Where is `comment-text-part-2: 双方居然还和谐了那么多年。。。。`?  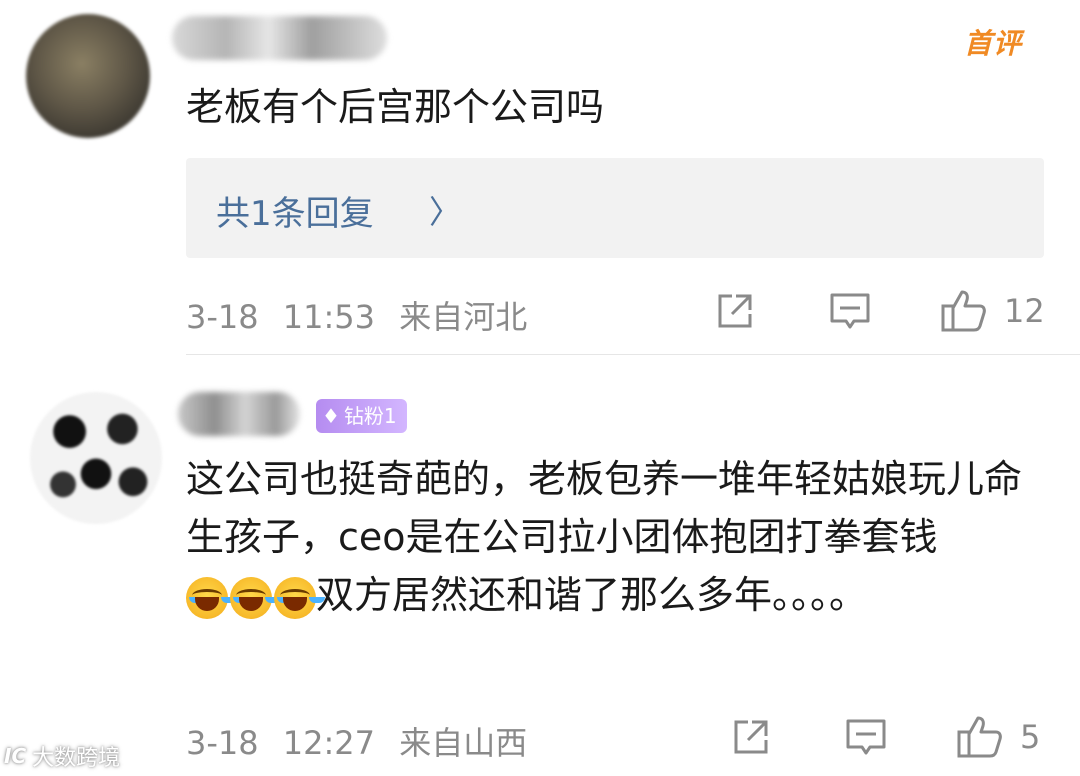
comment-text-part-2: 双方居然还和谐了那么多年。。。。 is located at coordinates (592, 595).